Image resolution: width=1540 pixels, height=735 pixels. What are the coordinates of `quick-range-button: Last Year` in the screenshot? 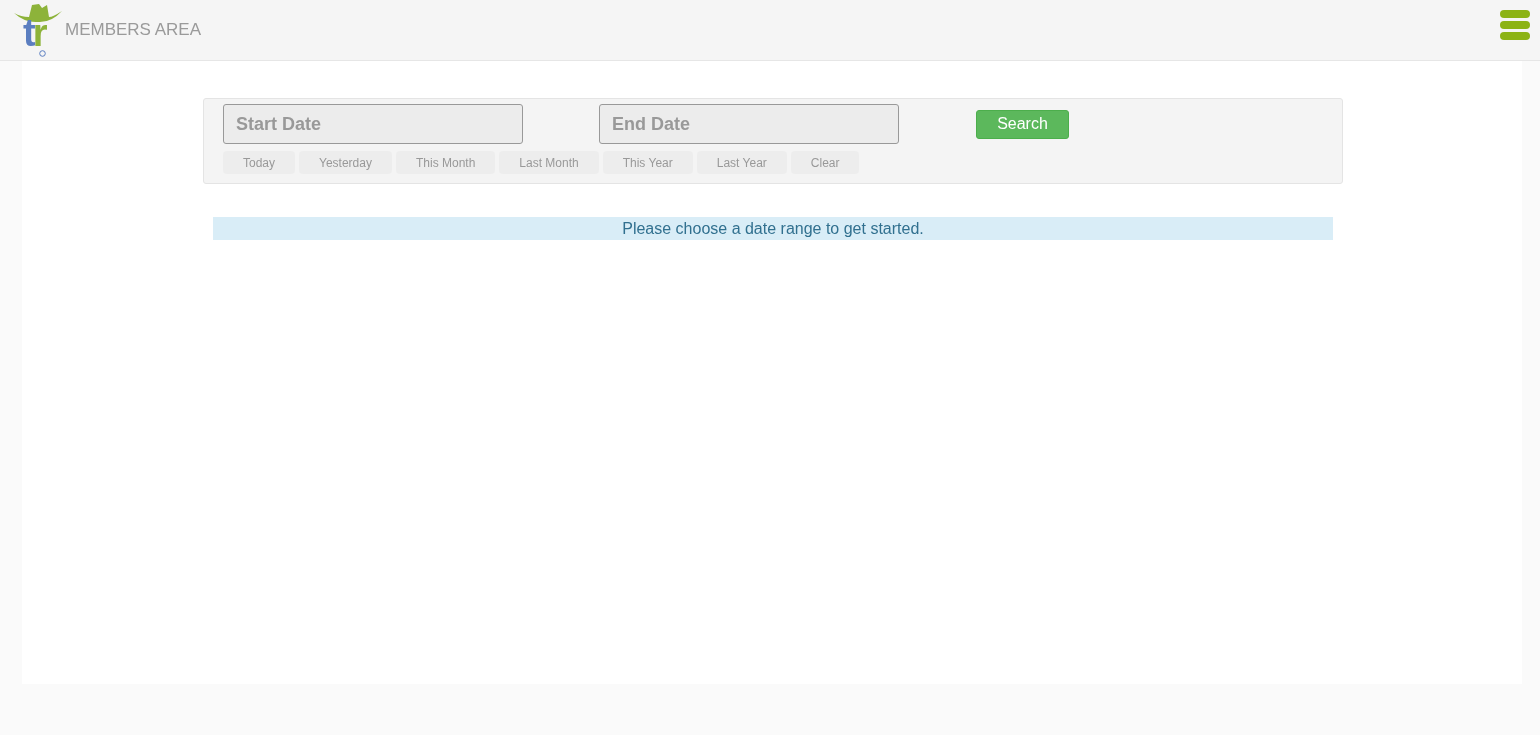 It's located at (741, 162).